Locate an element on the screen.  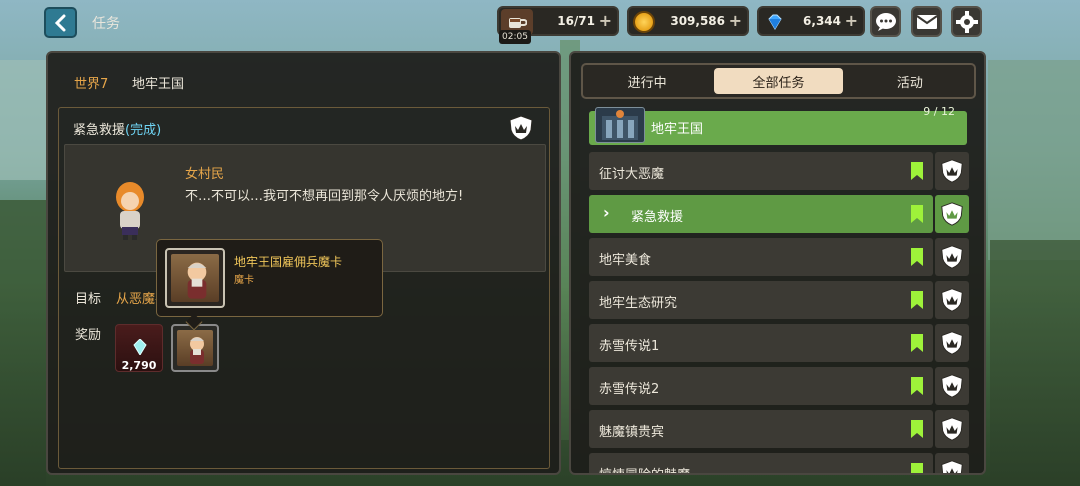
quest-row-selected: › 紧急救援 is located at coordinates (761, 214).